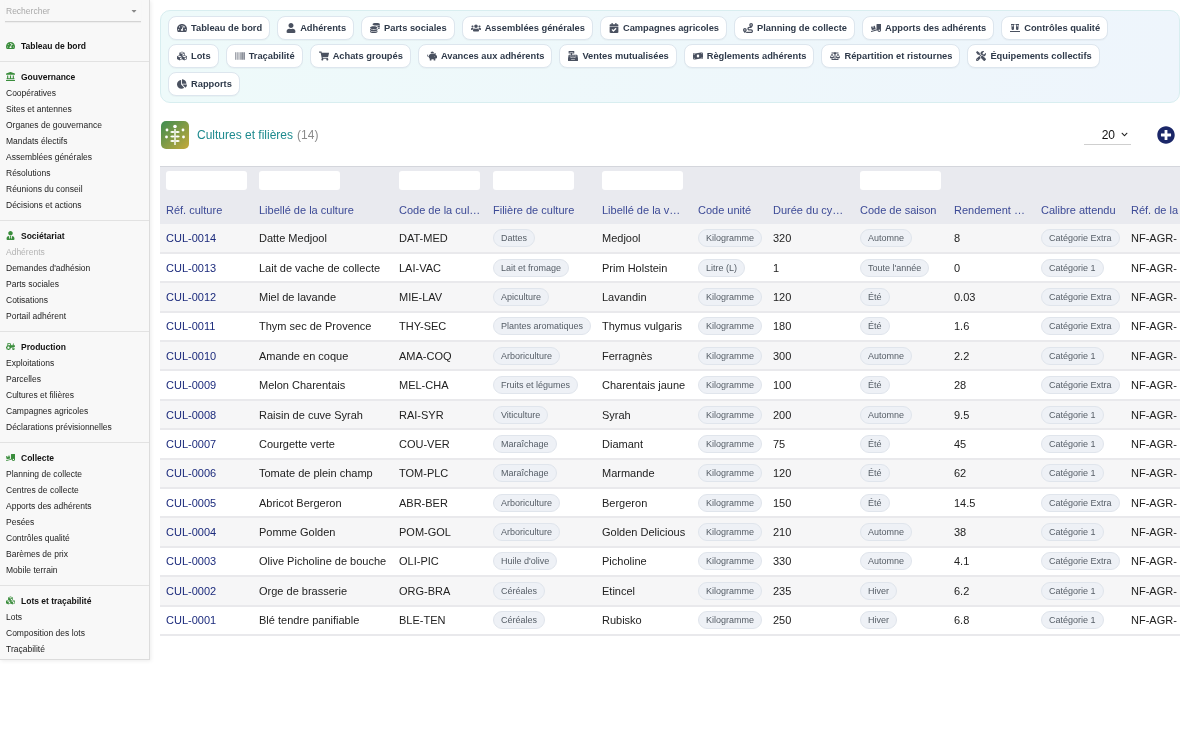 This screenshot has width=1200, height=743. Describe the element at coordinates (74, 284) in the screenshot. I see `sidebar-item: Parts sociales` at that location.